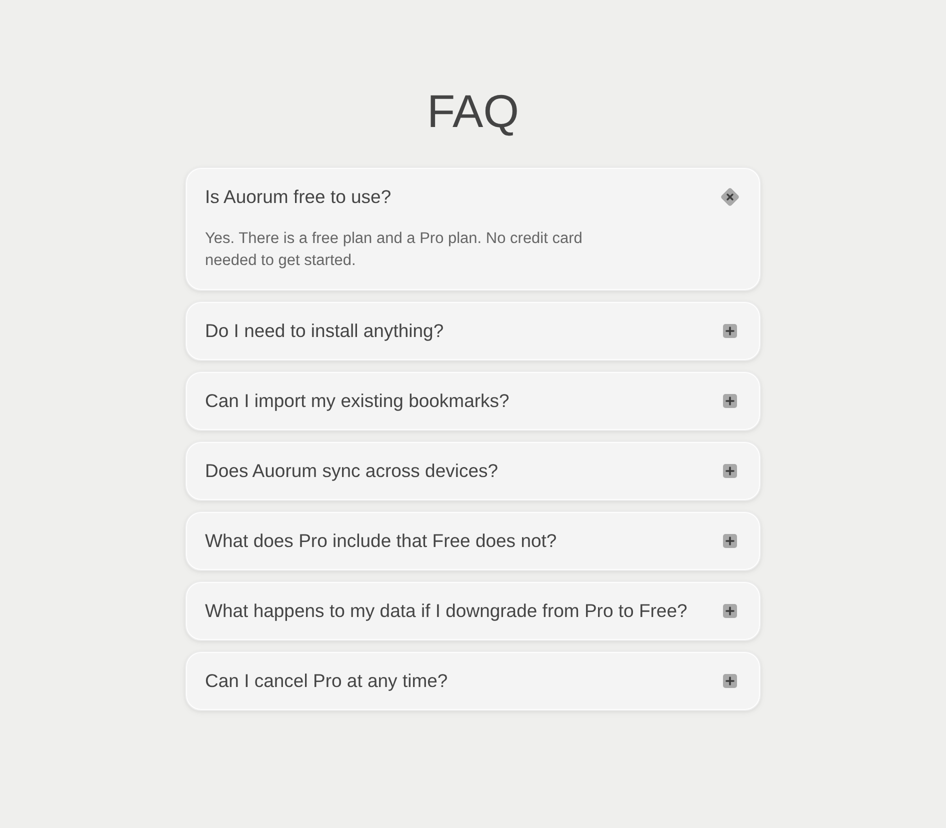 The height and width of the screenshot is (828, 946). What do you see at coordinates (473, 197) in the screenshot?
I see `question-button: Is Auorum free to use?` at bounding box center [473, 197].